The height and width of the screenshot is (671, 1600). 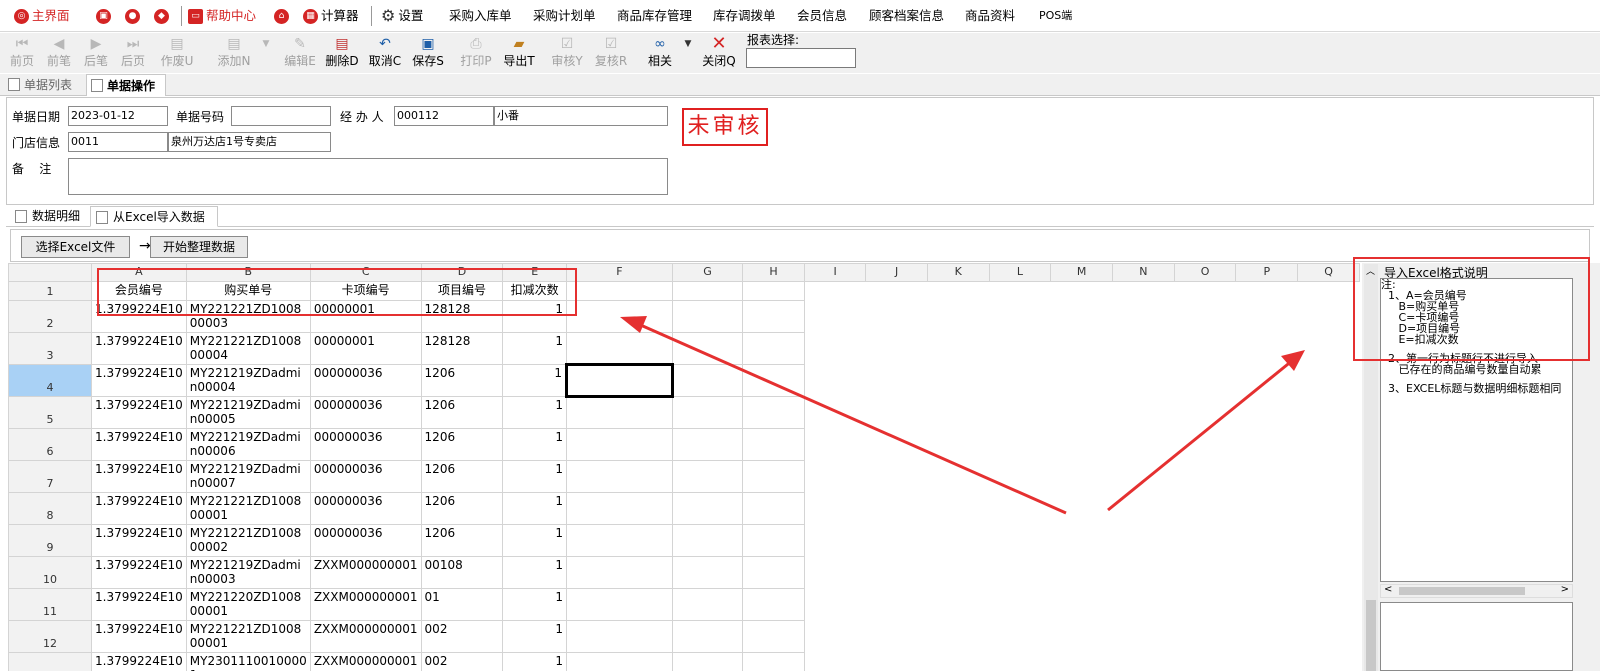 What do you see at coordinates (633, 324) in the screenshot?
I see `arrowhead-left` at bounding box center [633, 324].